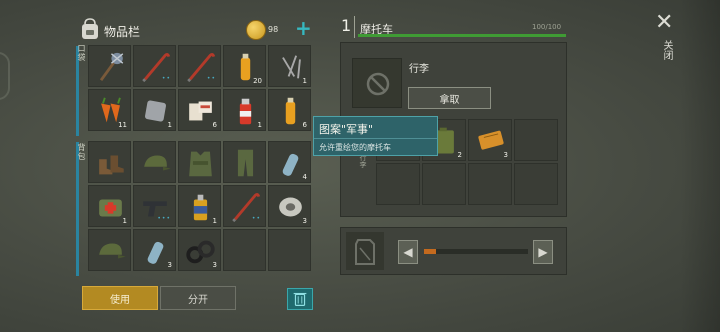 This screenshot has height=332, width=720. What do you see at coordinates (354, 27) in the screenshot?
I see `header-divider` at bounding box center [354, 27].